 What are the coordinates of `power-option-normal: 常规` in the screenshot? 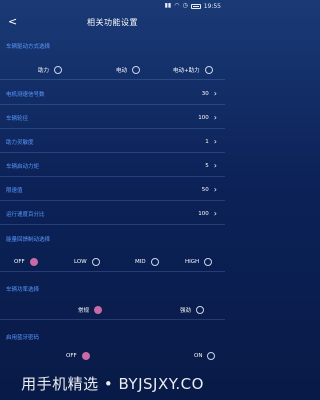 It's located at (90, 309).